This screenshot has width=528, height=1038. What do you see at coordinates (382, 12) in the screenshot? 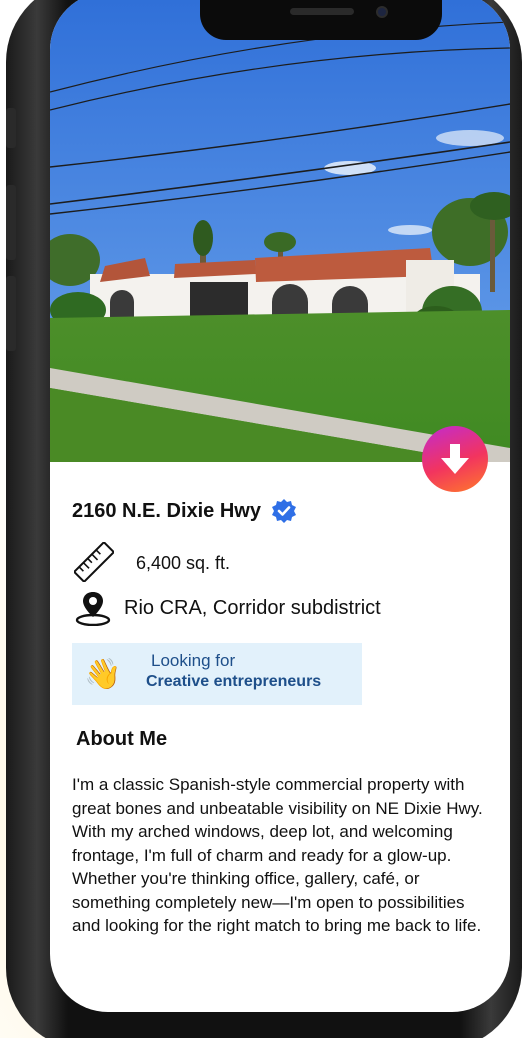
I see `front-camera` at bounding box center [382, 12].